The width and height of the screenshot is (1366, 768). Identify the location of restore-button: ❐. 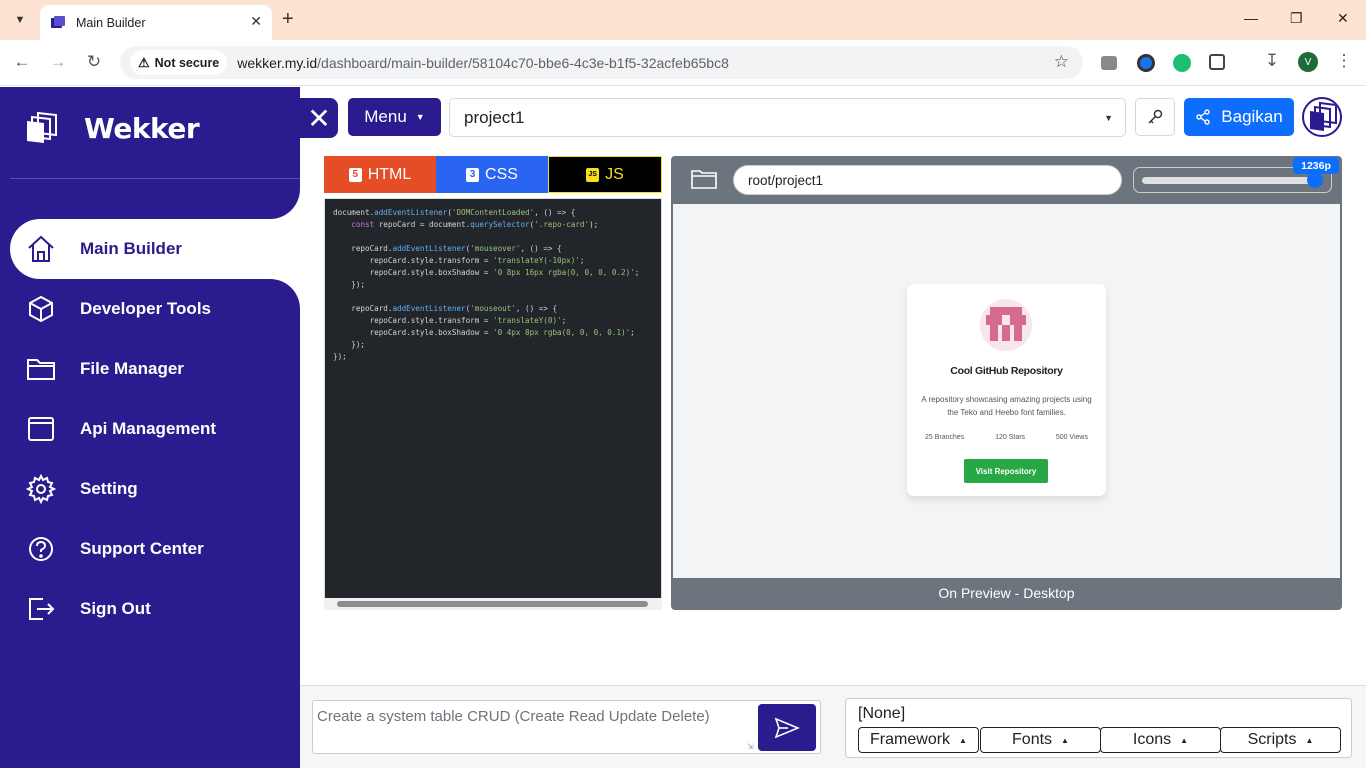
(1296, 18).